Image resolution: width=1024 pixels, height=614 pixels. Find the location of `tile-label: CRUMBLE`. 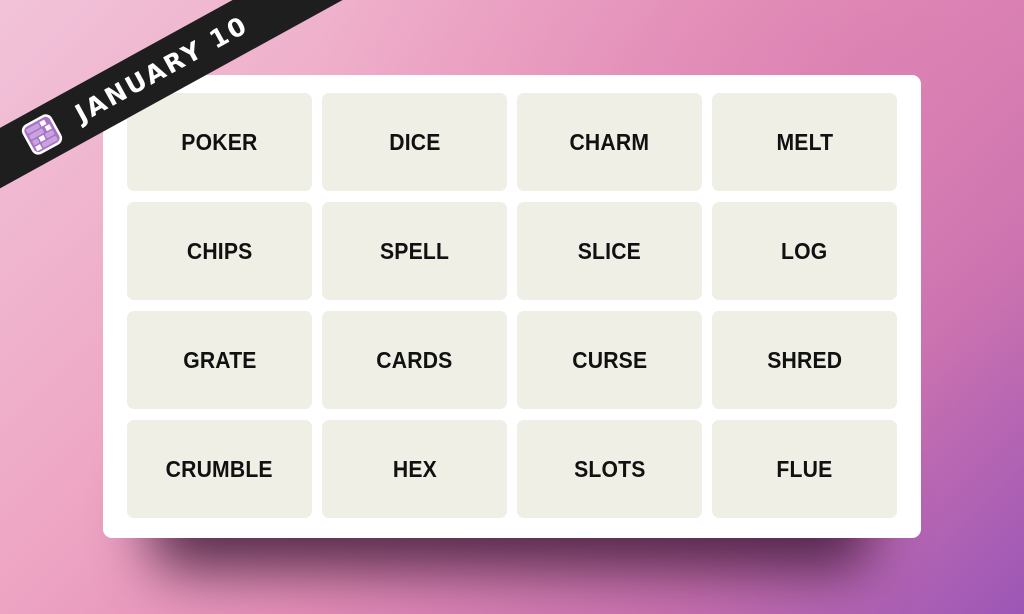

tile-label: CRUMBLE is located at coordinates (219, 468).